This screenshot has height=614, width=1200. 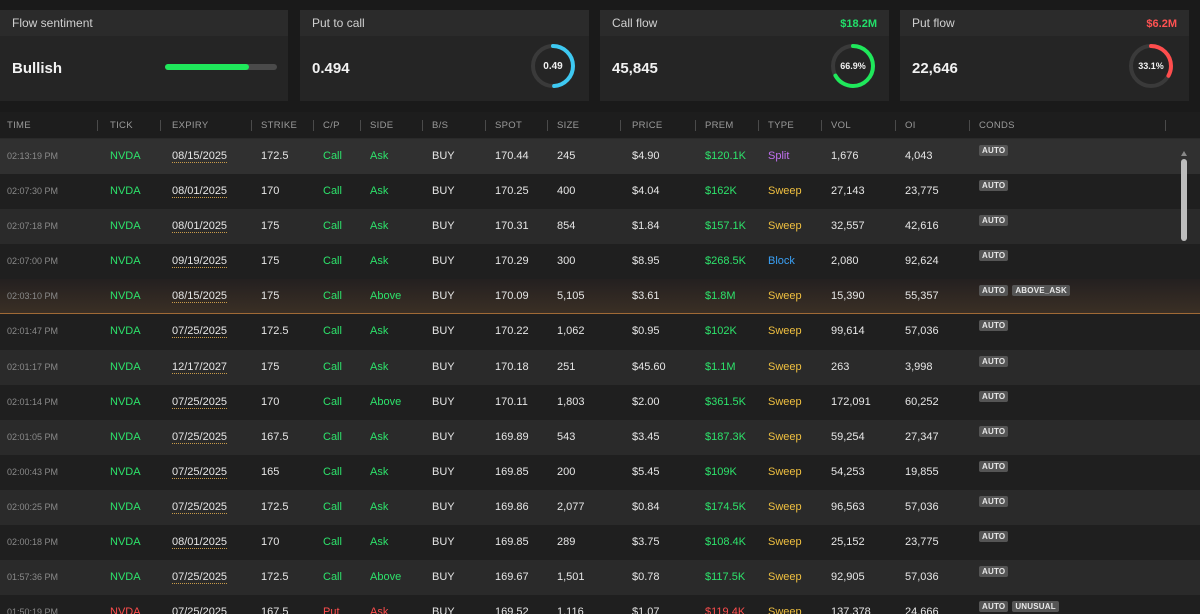 I want to click on col-header-type: TYPE, so click(x=781, y=125).